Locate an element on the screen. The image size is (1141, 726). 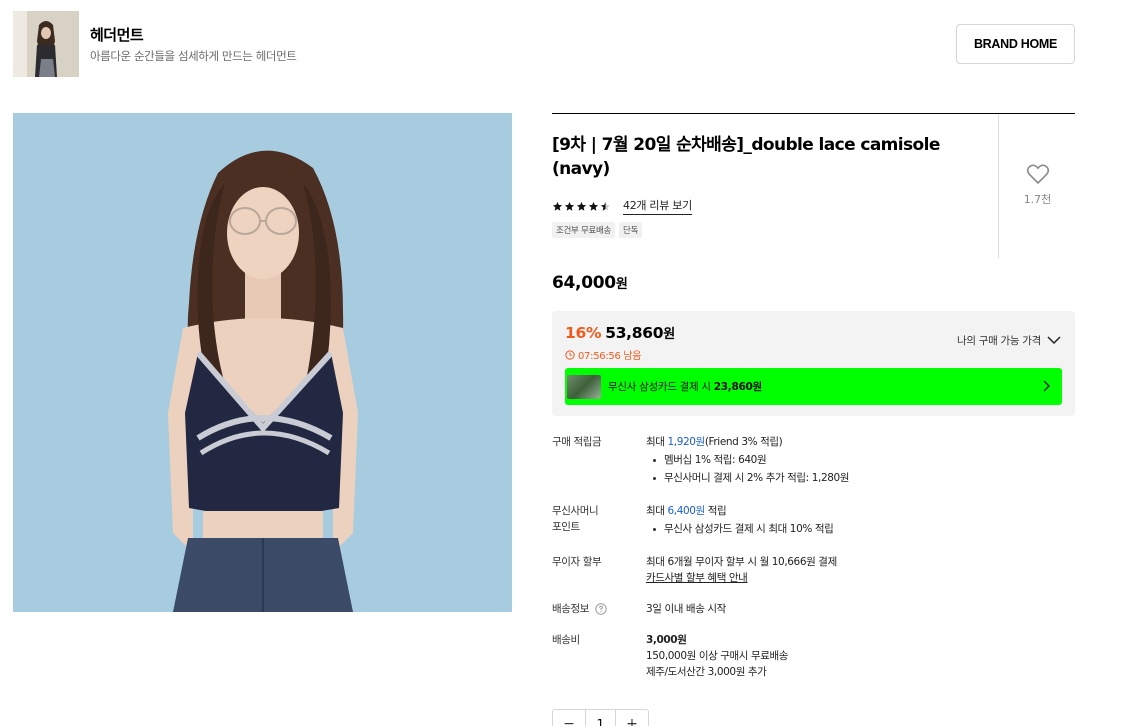
quantity-plus-button: + is located at coordinates (632, 718).